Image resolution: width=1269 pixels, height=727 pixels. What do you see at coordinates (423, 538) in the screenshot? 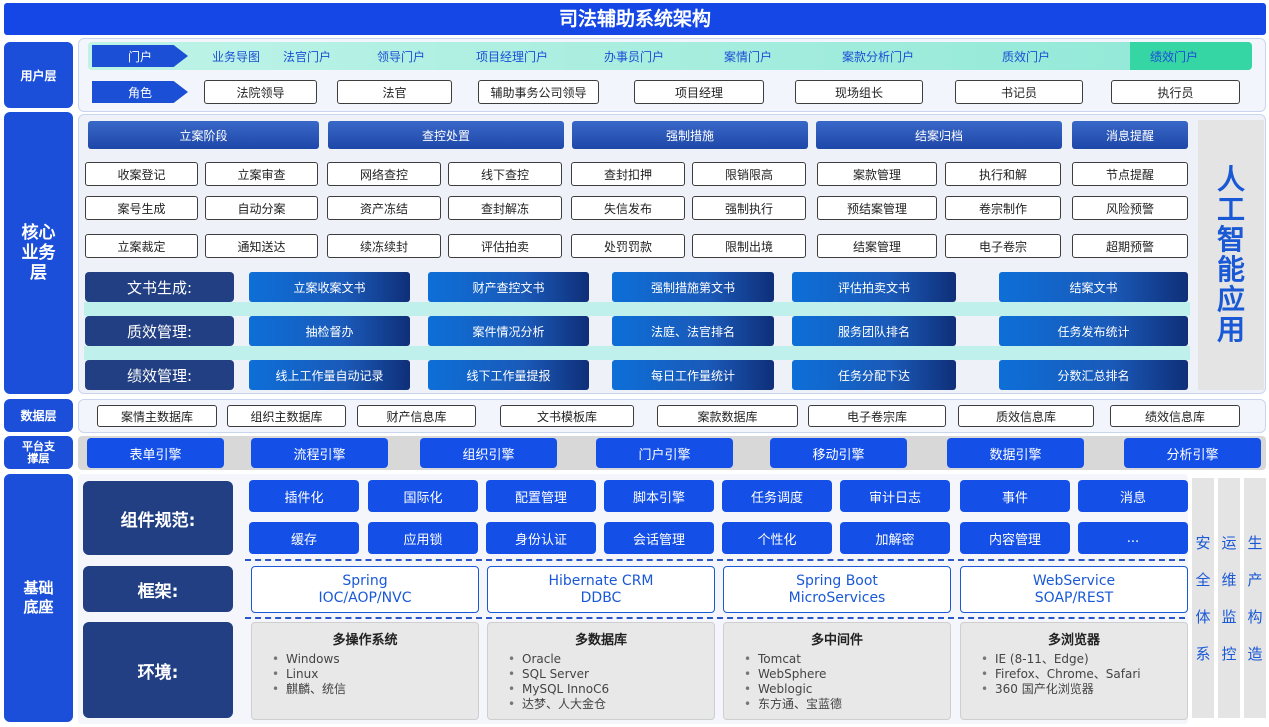
I see `component-item: 应用锁` at bounding box center [423, 538].